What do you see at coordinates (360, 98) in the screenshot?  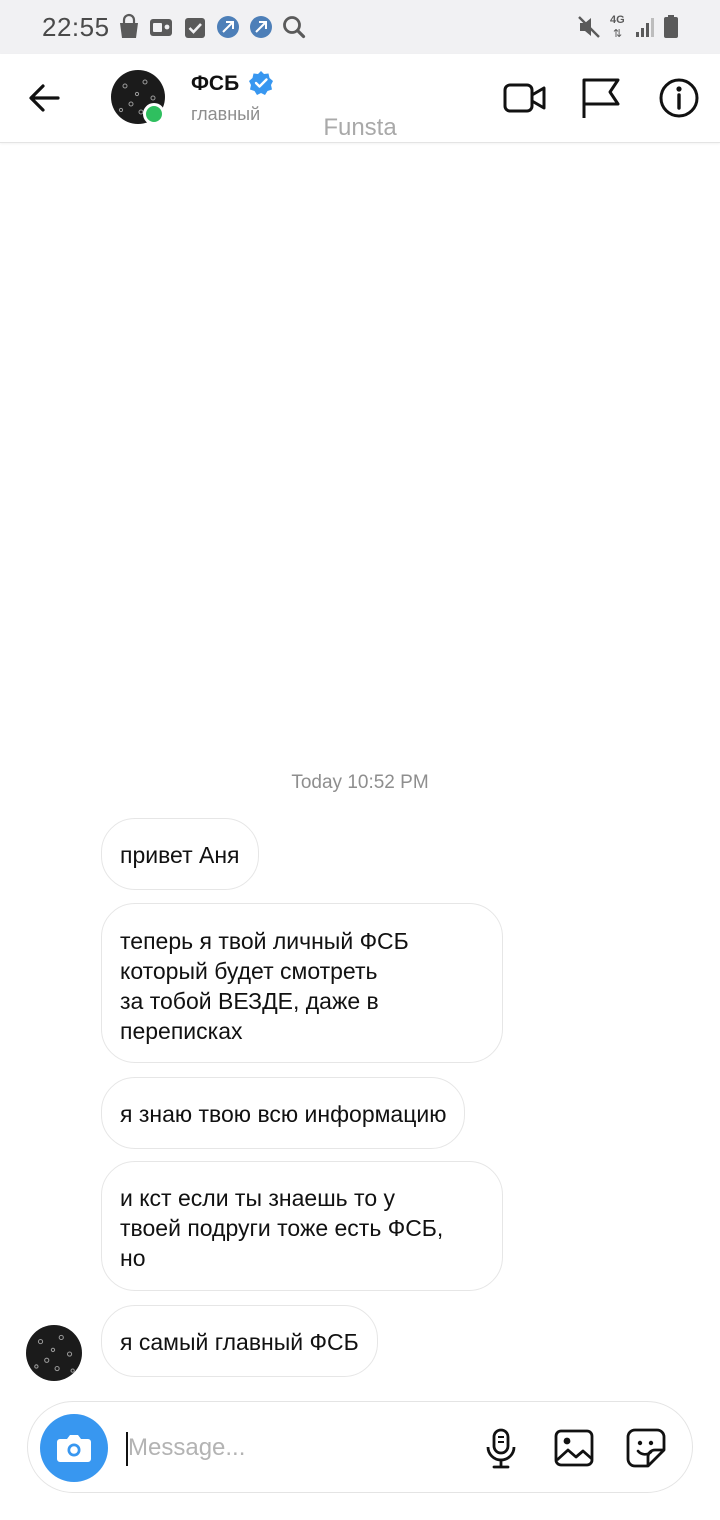 I see `chat-header: ФСБ главный Funsta` at bounding box center [360, 98].